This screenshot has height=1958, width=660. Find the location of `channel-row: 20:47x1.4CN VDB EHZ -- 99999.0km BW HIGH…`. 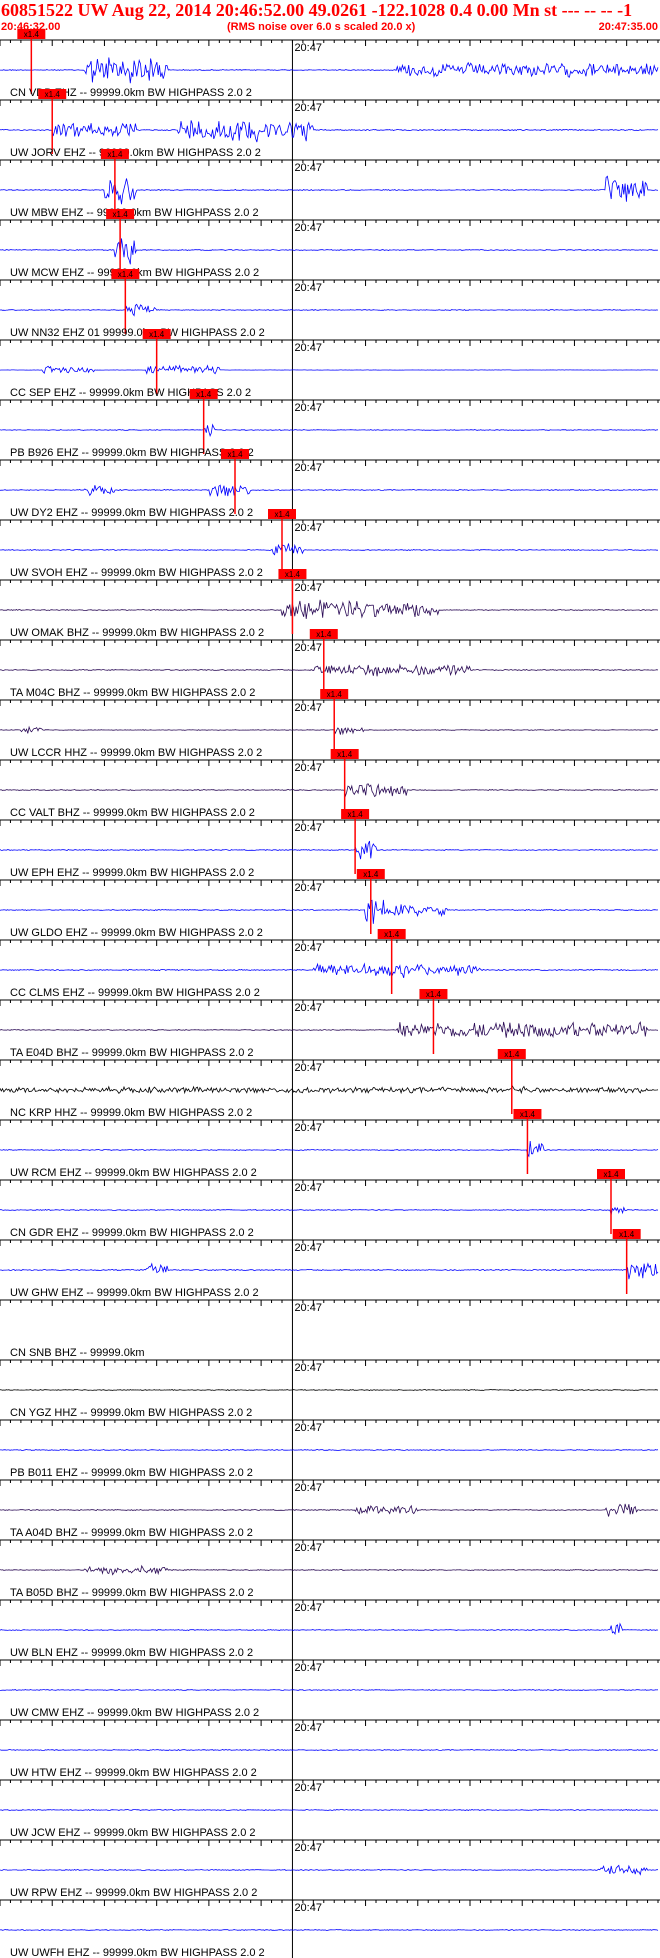

channel-row: 20:47x1.4CN VDB EHZ -- 99999.0km BW HIGH… is located at coordinates (330, 64).